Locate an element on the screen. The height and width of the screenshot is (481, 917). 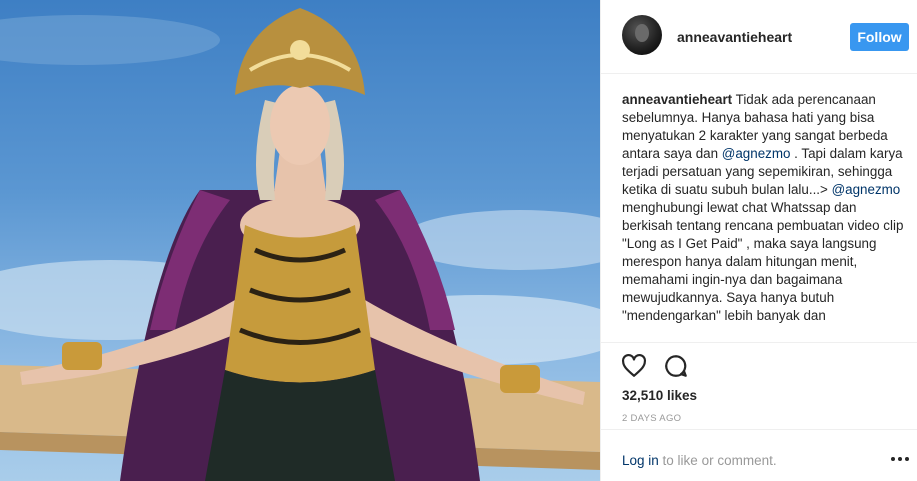
more-options-icon is located at coordinates (900, 459).